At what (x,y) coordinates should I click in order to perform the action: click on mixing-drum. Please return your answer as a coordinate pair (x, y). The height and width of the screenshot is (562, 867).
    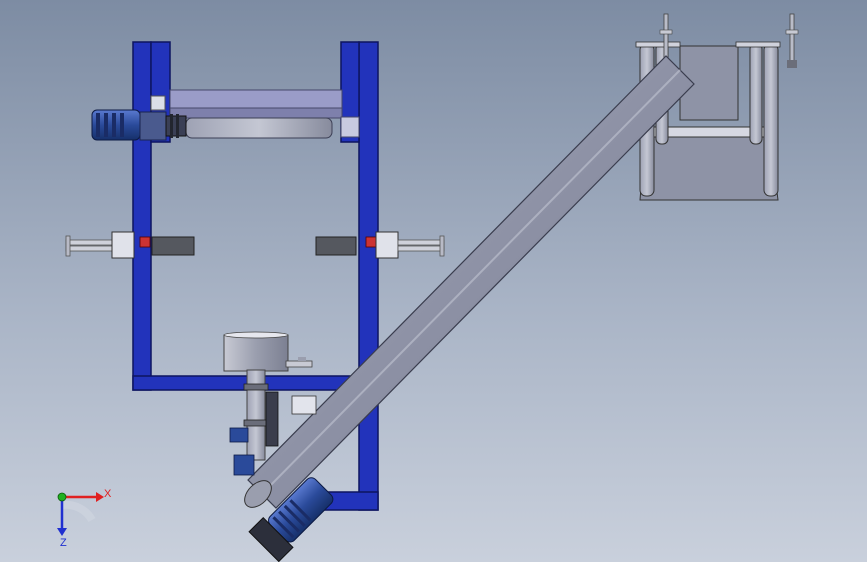
    Looking at the image, I should click on (268, 351).